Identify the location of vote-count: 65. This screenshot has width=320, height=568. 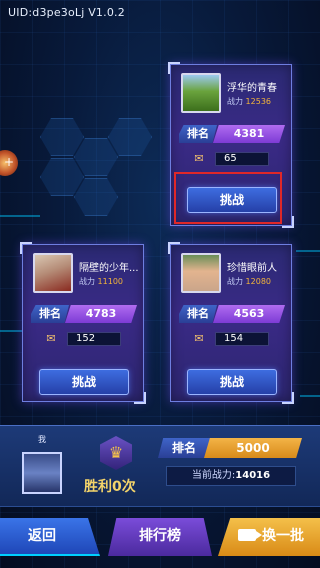
(242, 159).